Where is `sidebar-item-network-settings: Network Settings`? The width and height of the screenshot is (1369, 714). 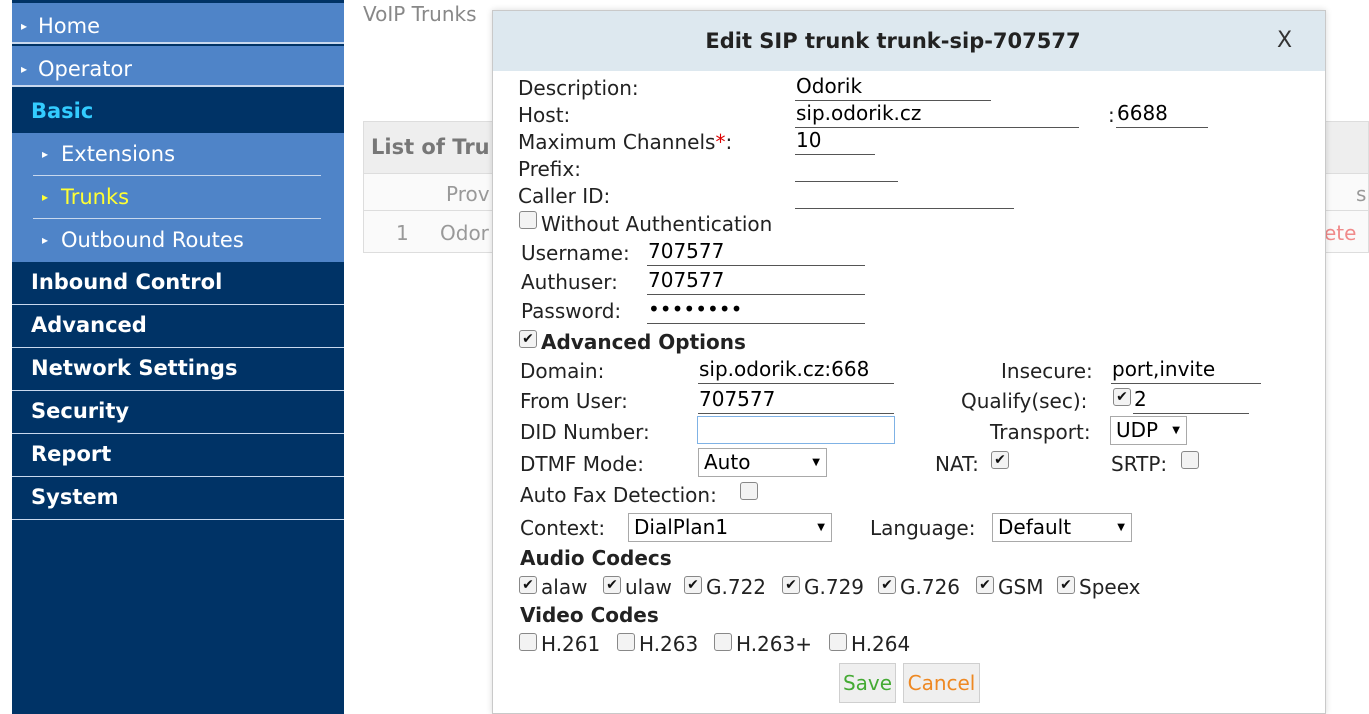
sidebar-item-network-settings: Network Settings is located at coordinates (178, 369).